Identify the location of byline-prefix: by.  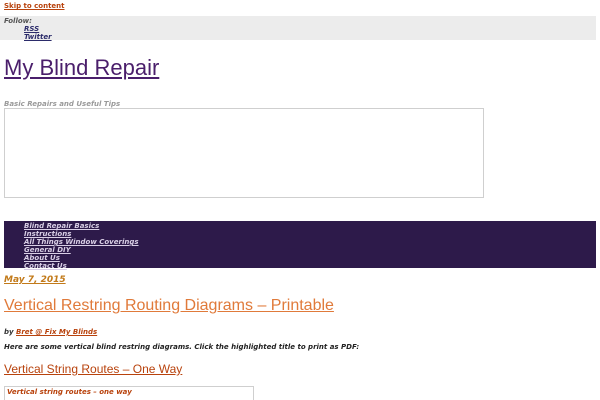
(9, 332).